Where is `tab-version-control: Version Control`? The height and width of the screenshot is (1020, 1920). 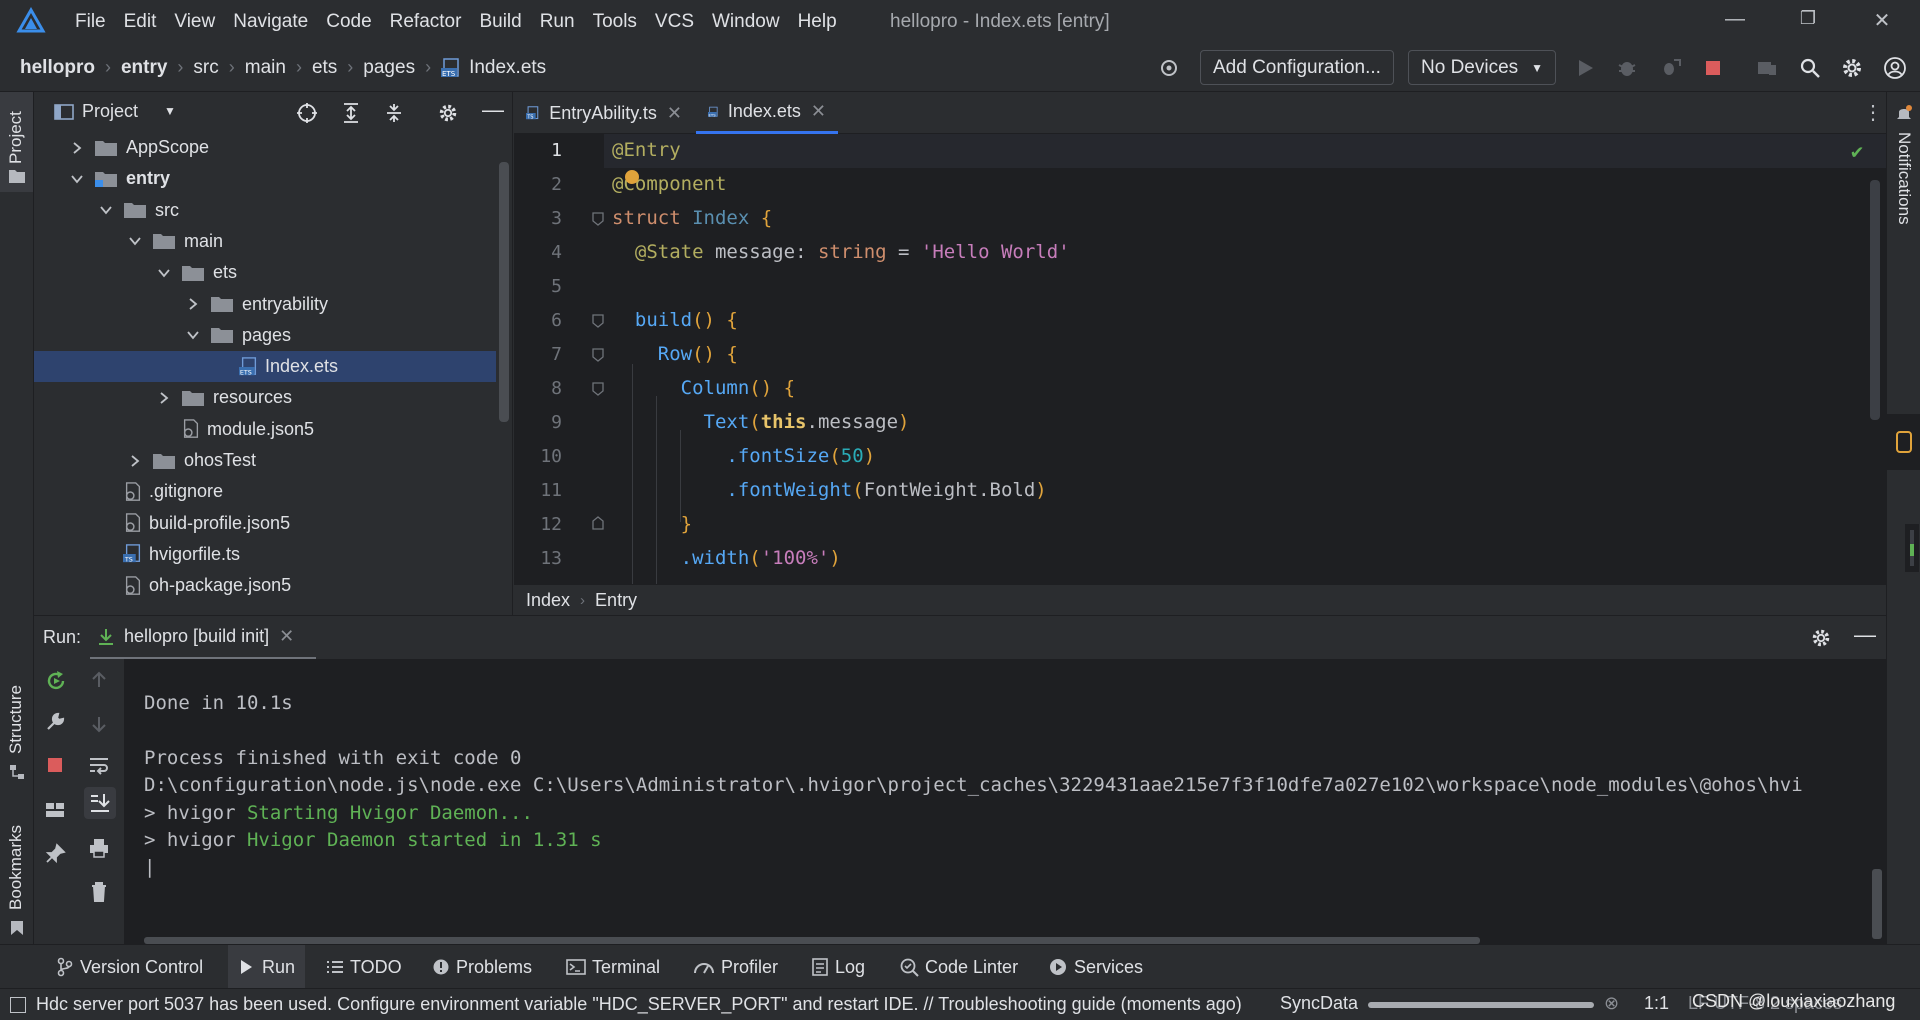
tab-version-control: Version Control is located at coordinates (129, 967).